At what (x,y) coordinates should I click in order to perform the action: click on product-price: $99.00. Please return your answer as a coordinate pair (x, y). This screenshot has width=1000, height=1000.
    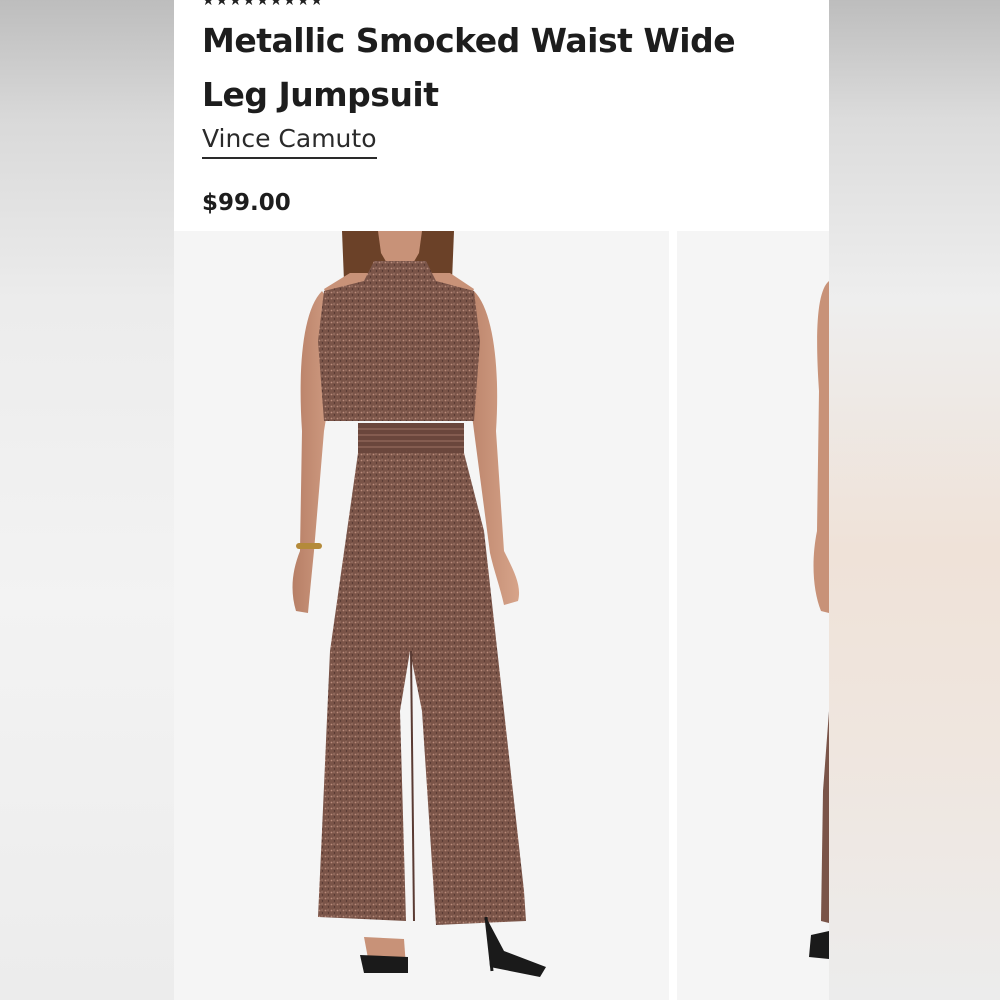
    Looking at the image, I should click on (246, 203).